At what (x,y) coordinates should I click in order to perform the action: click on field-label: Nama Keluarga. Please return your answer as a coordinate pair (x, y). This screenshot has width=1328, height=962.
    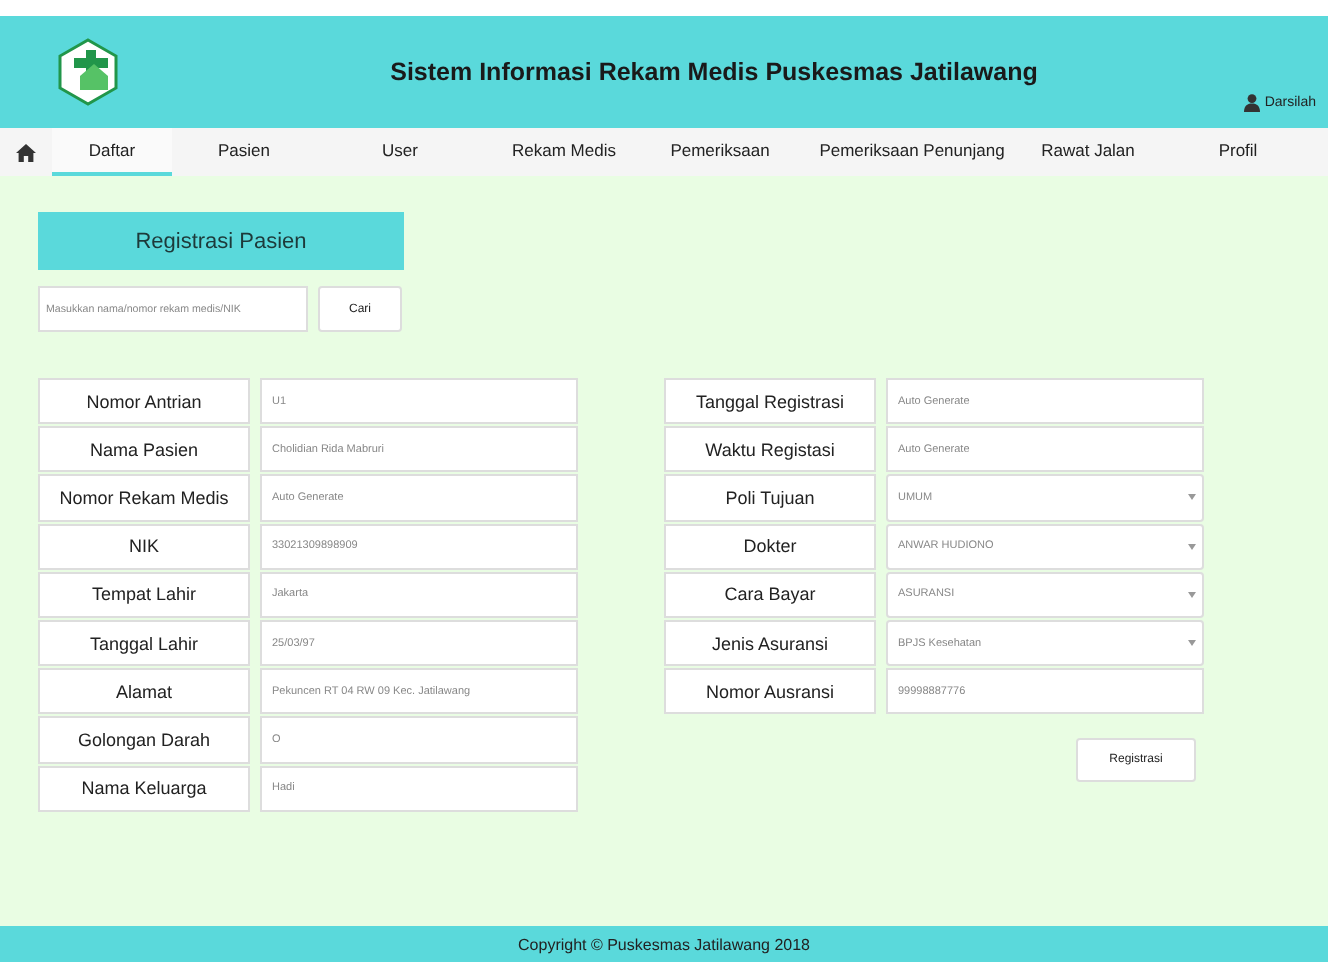
    Looking at the image, I should click on (144, 788).